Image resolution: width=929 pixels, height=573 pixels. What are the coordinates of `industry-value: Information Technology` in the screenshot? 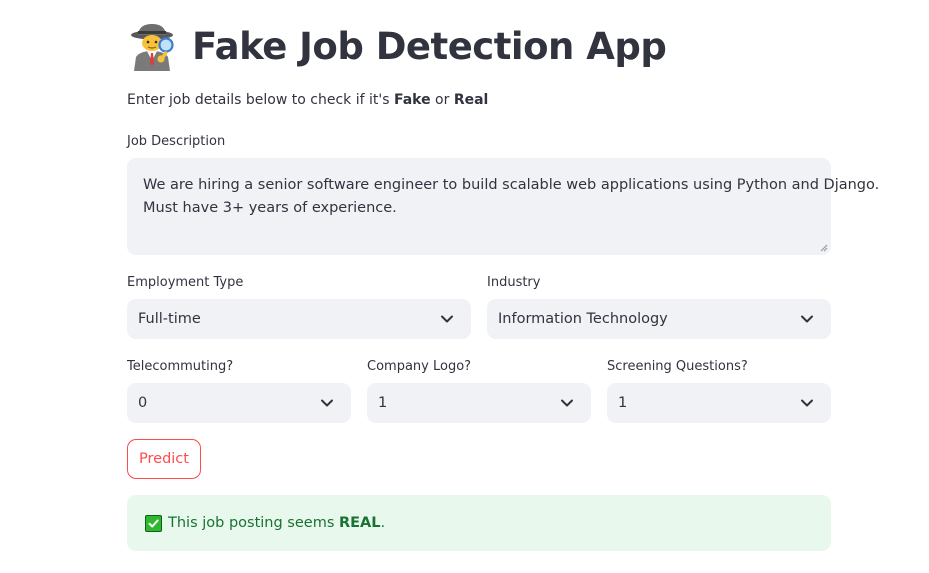 It's located at (583, 319).